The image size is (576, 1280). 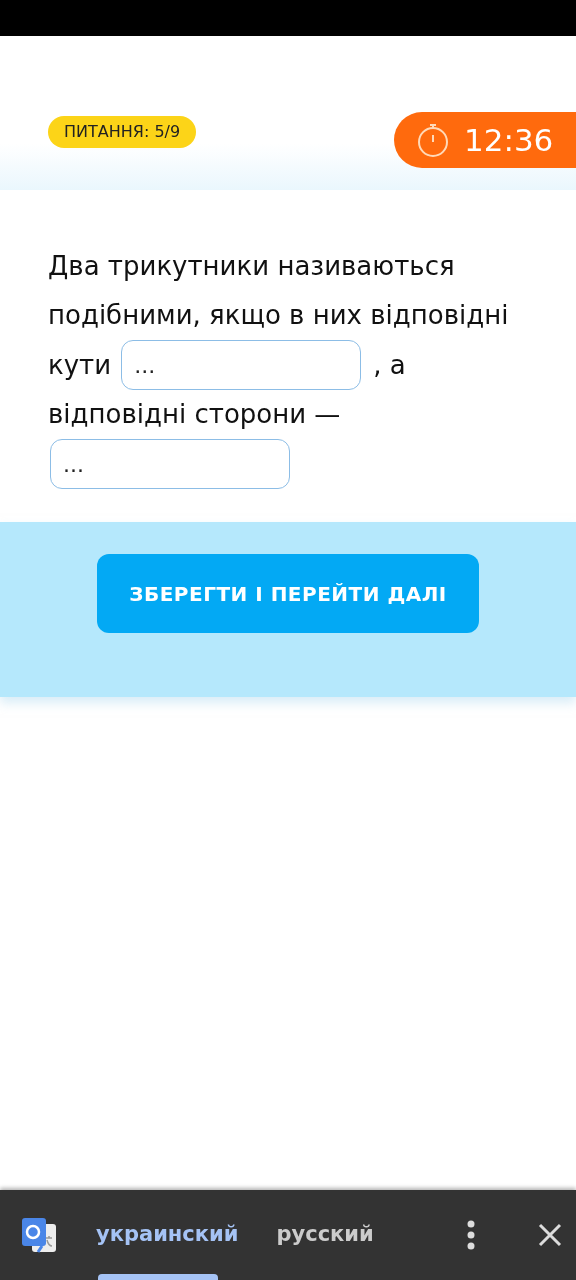 What do you see at coordinates (389, 365) in the screenshot?
I see `question-text: , а` at bounding box center [389, 365].